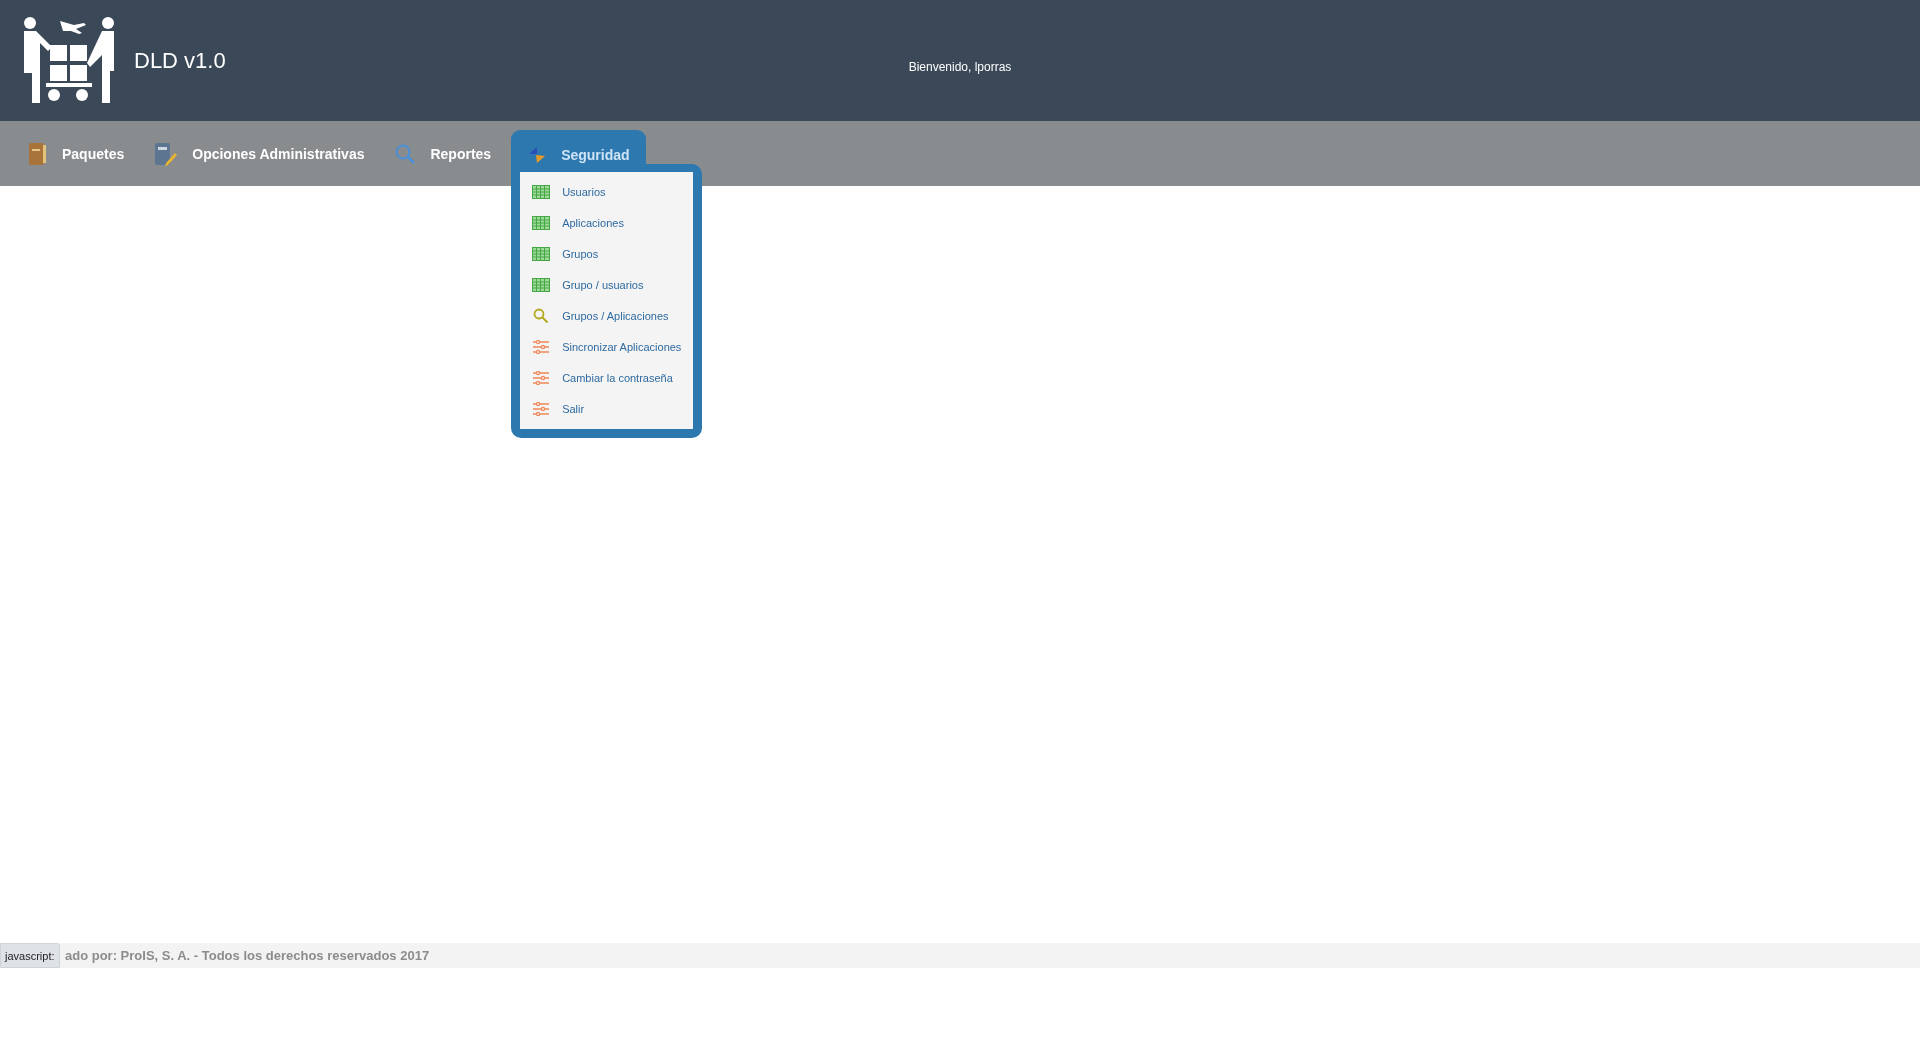  Describe the element at coordinates (443, 153) in the screenshot. I see `nav-menu-item: Reportes` at that location.